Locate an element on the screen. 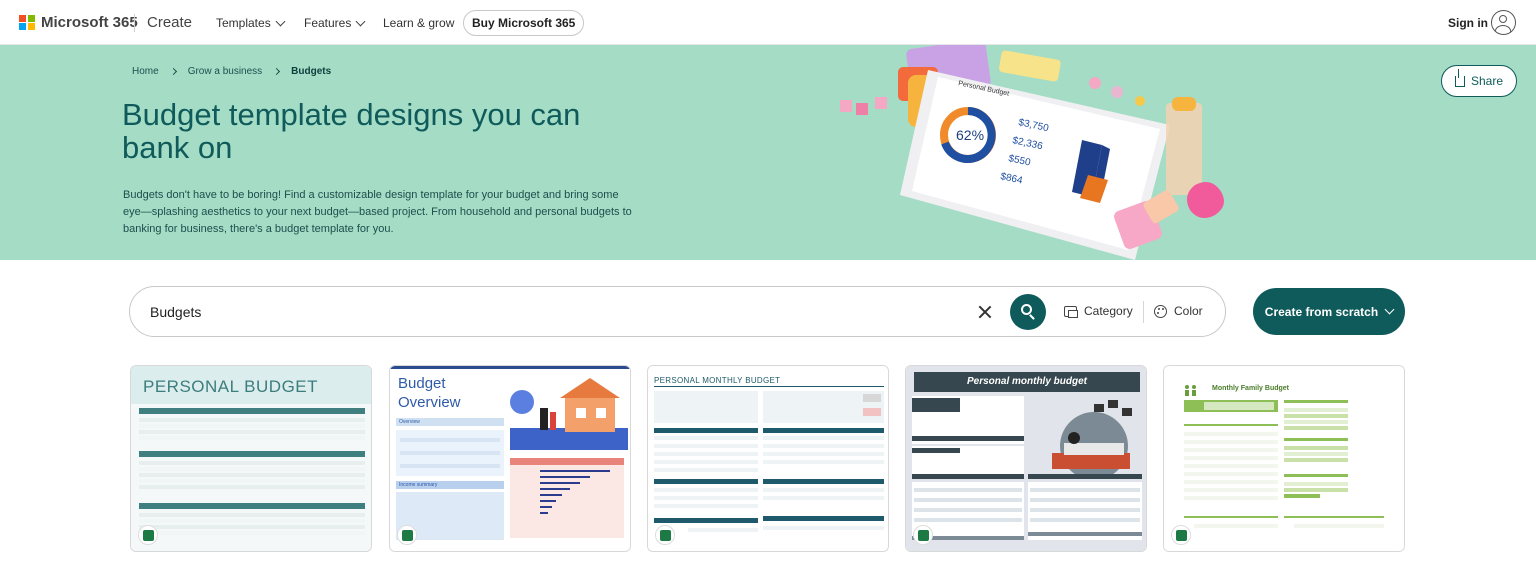  nav-divider is located at coordinates (134, 23).